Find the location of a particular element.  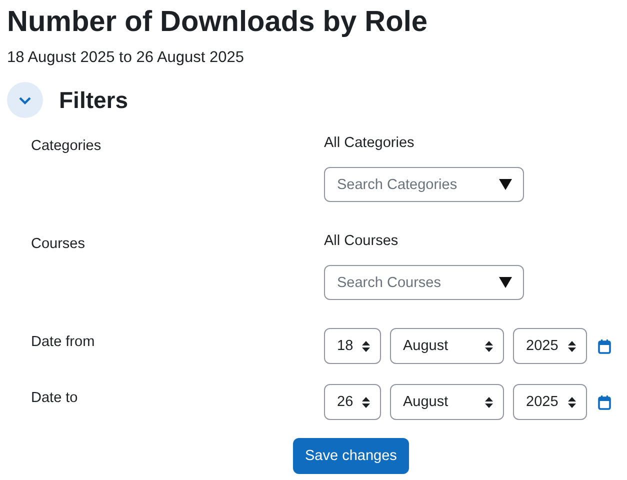

save-changes-button: Save changes is located at coordinates (351, 456).